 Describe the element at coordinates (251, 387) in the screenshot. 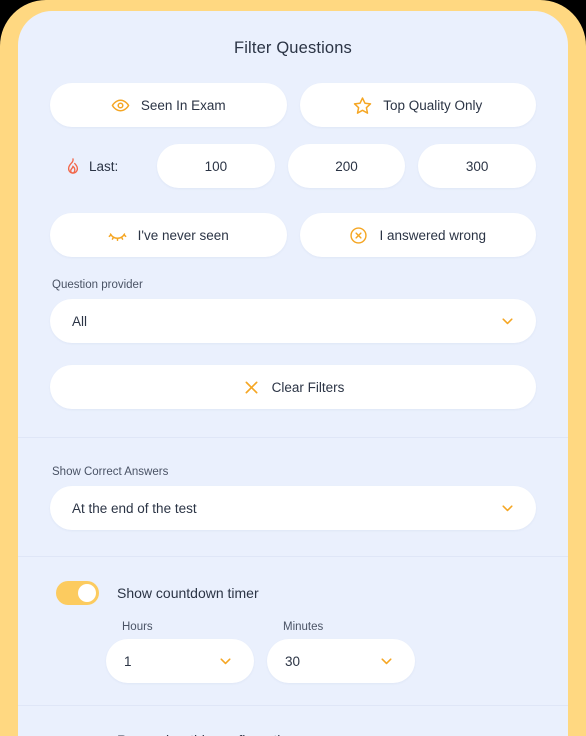

I see `x-icon` at that location.